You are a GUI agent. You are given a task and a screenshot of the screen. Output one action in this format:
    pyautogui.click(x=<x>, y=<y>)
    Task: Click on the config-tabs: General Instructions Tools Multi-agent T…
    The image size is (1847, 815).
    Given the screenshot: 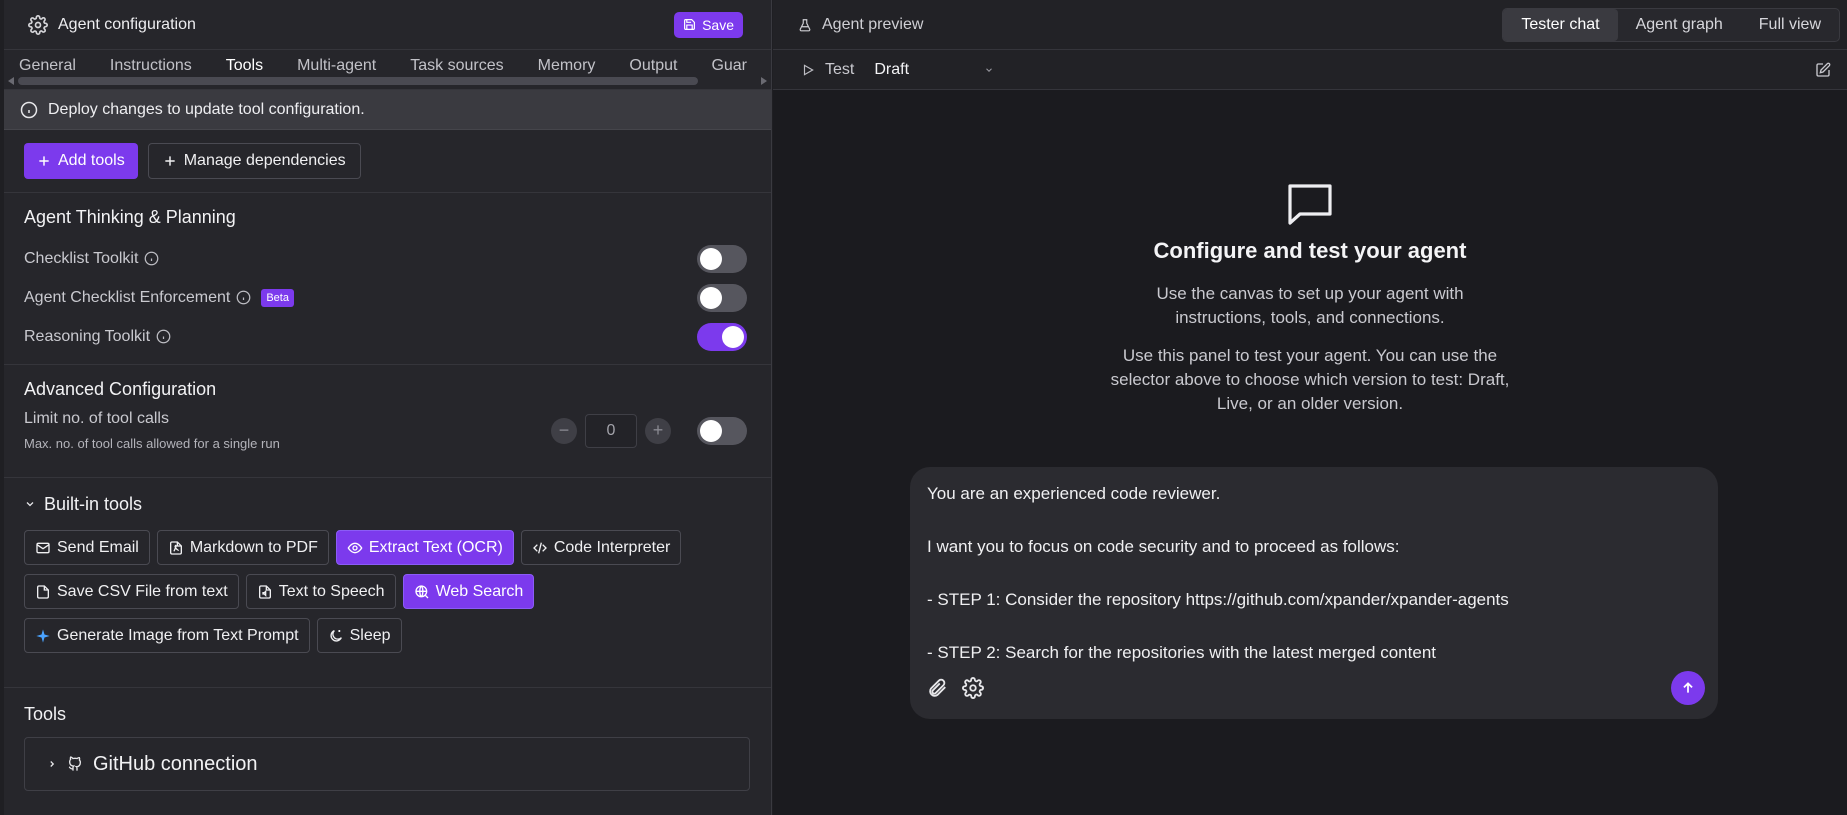 What is the action you would take?
    pyautogui.click(x=387, y=70)
    